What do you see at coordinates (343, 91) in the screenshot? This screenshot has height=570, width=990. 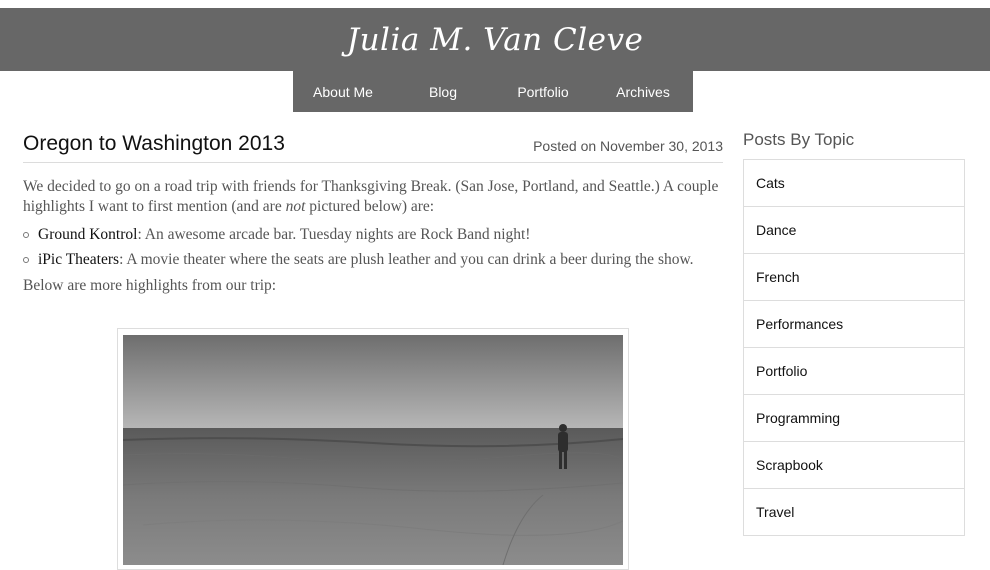 I see `nav-about-me: About Me` at bounding box center [343, 91].